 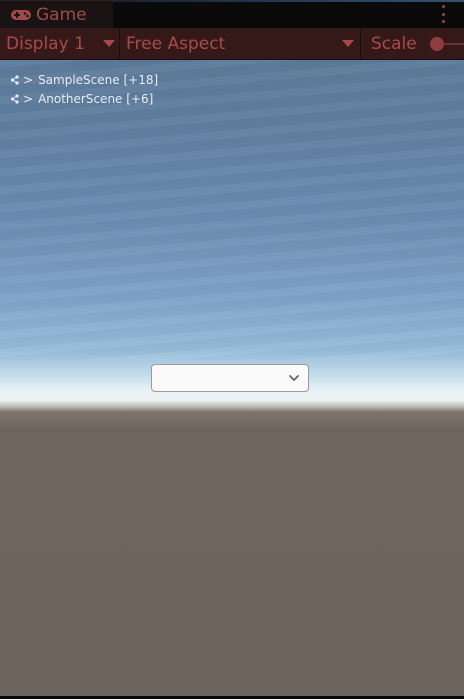 What do you see at coordinates (45, 43) in the screenshot?
I see `display-label: Display 1` at bounding box center [45, 43].